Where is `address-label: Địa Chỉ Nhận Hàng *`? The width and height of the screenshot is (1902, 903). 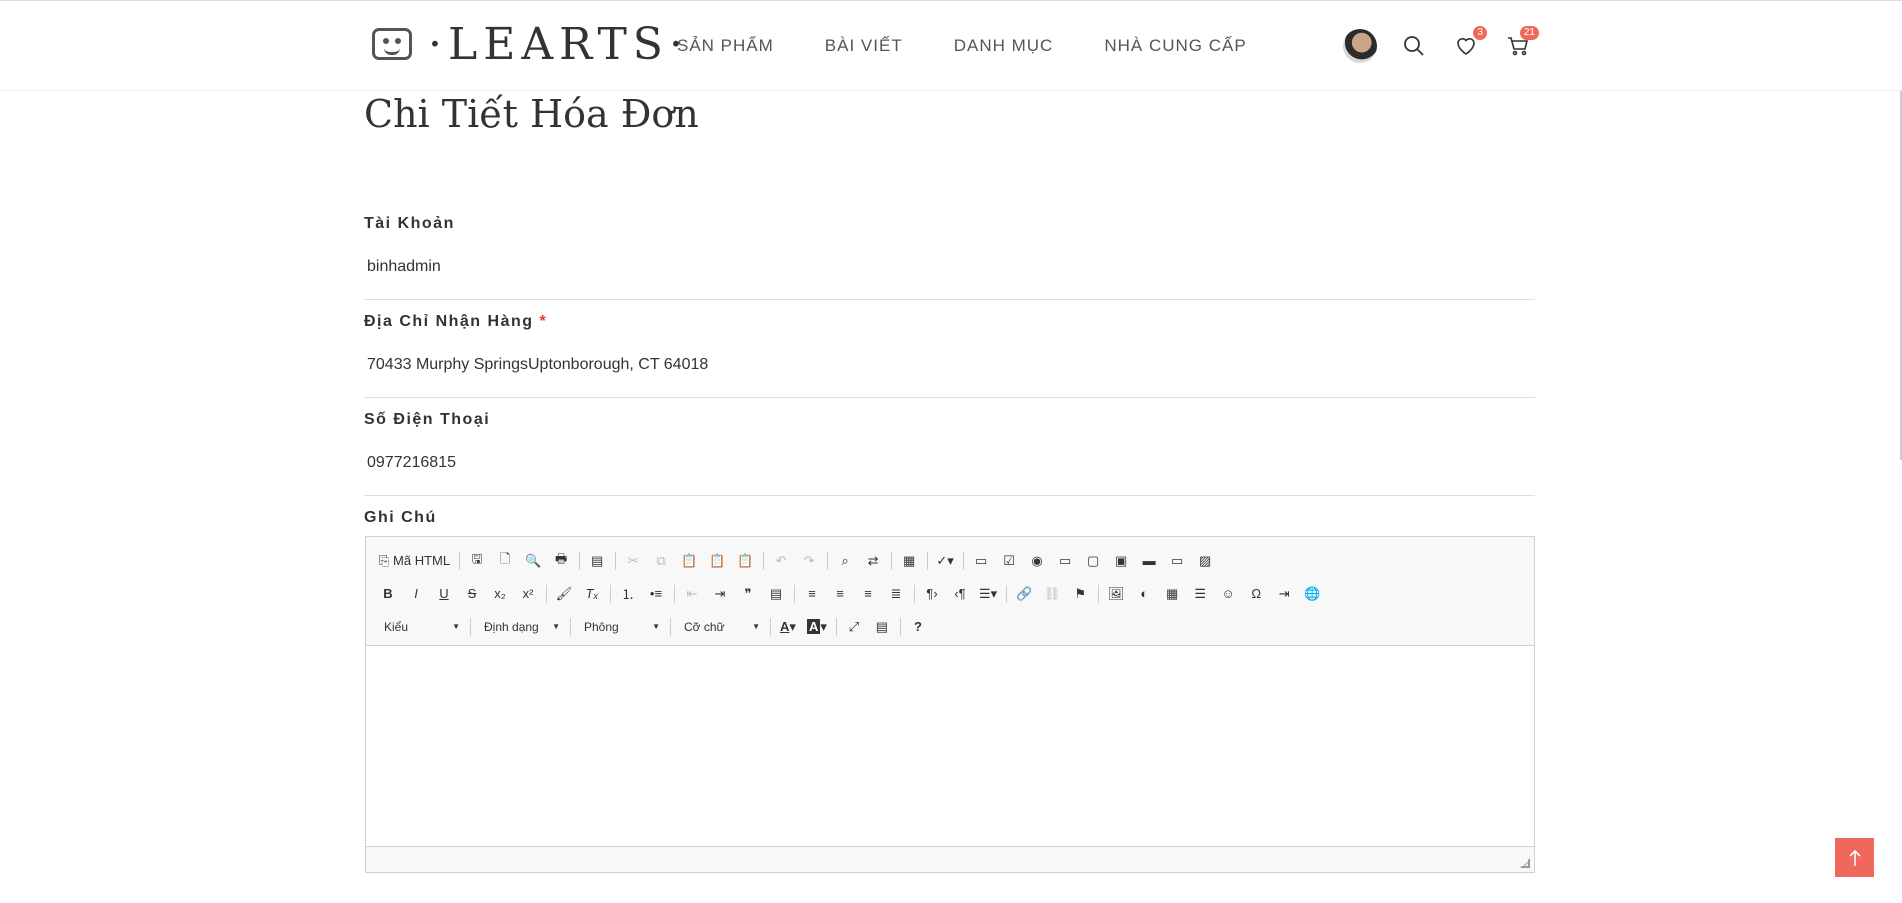
address-label: Địa Chỉ Nhận Hàng * is located at coordinates (455, 322).